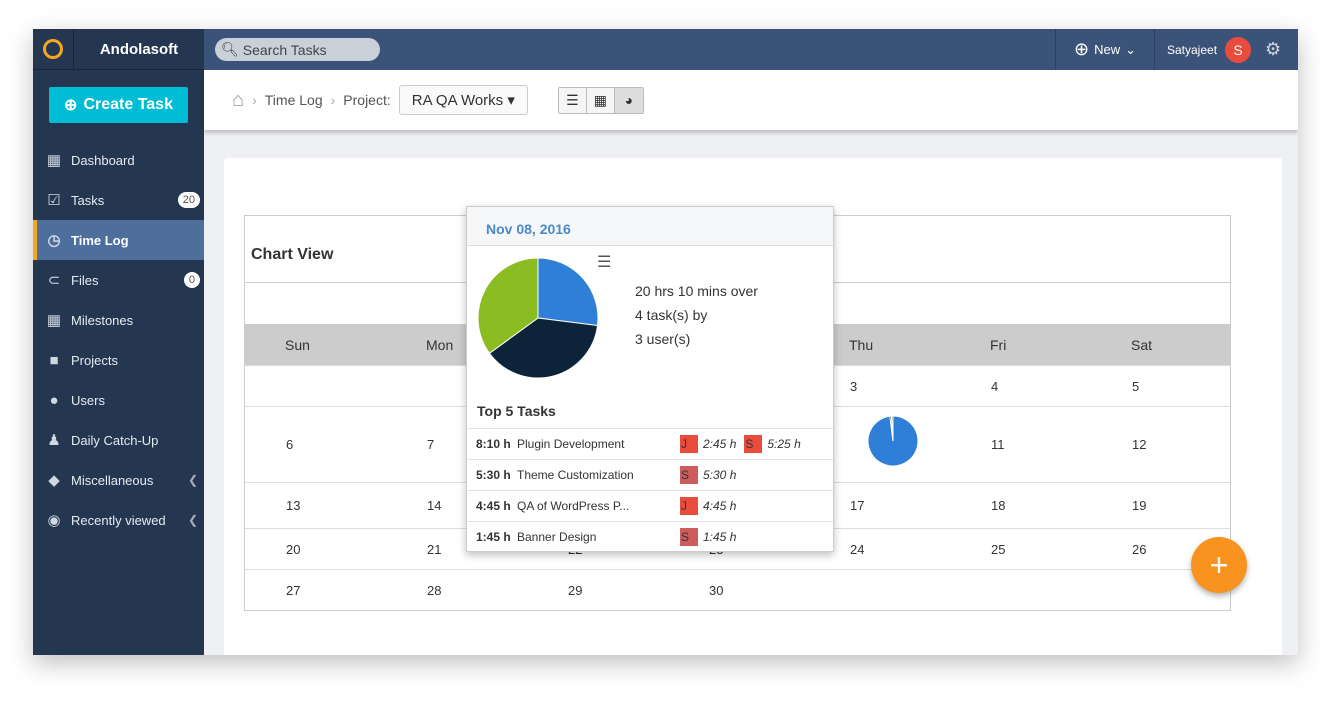 This screenshot has width=1331, height=702. What do you see at coordinates (604, 262) in the screenshot?
I see `chart-menu-icon: ☰` at bounding box center [604, 262].